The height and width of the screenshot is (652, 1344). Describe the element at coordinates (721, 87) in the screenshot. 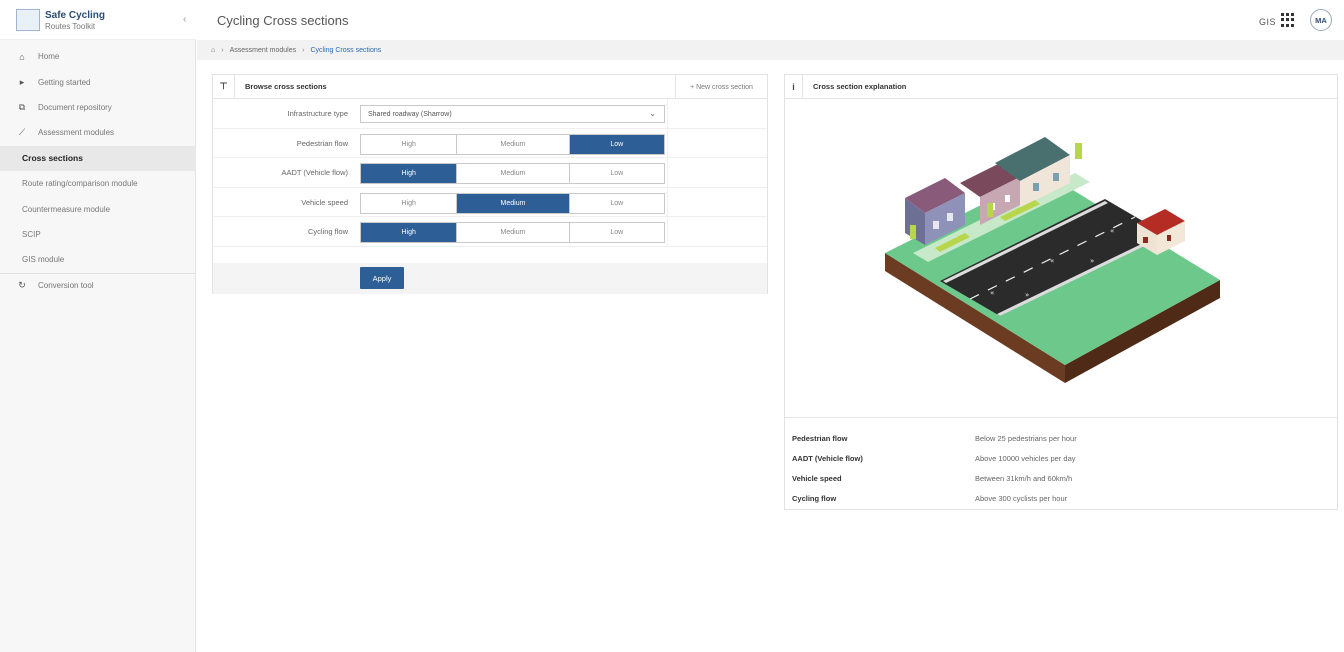

I see `new-cross-section-button: + New cross section` at that location.